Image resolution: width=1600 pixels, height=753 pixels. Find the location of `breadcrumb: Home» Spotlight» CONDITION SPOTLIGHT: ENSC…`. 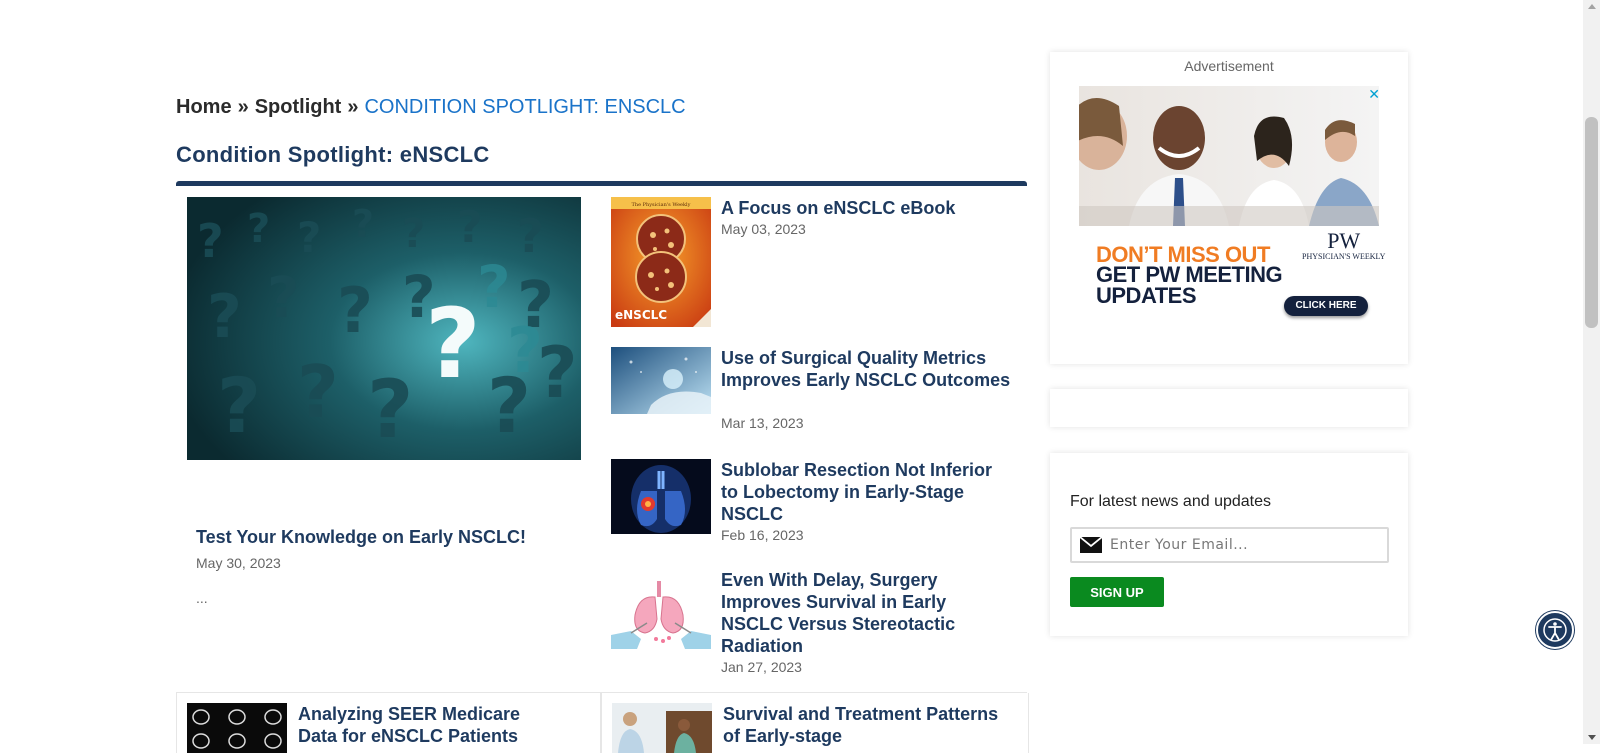

breadcrumb: Home» Spotlight» CONDITION SPOTLIGHT: ENSC… is located at coordinates (431, 107).